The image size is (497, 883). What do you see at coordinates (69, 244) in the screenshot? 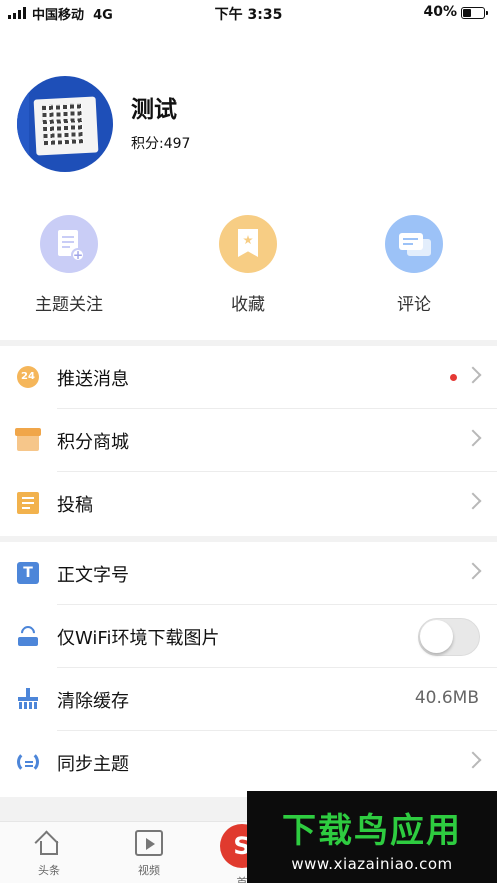
I see `document-plus-icon: +` at bounding box center [69, 244].